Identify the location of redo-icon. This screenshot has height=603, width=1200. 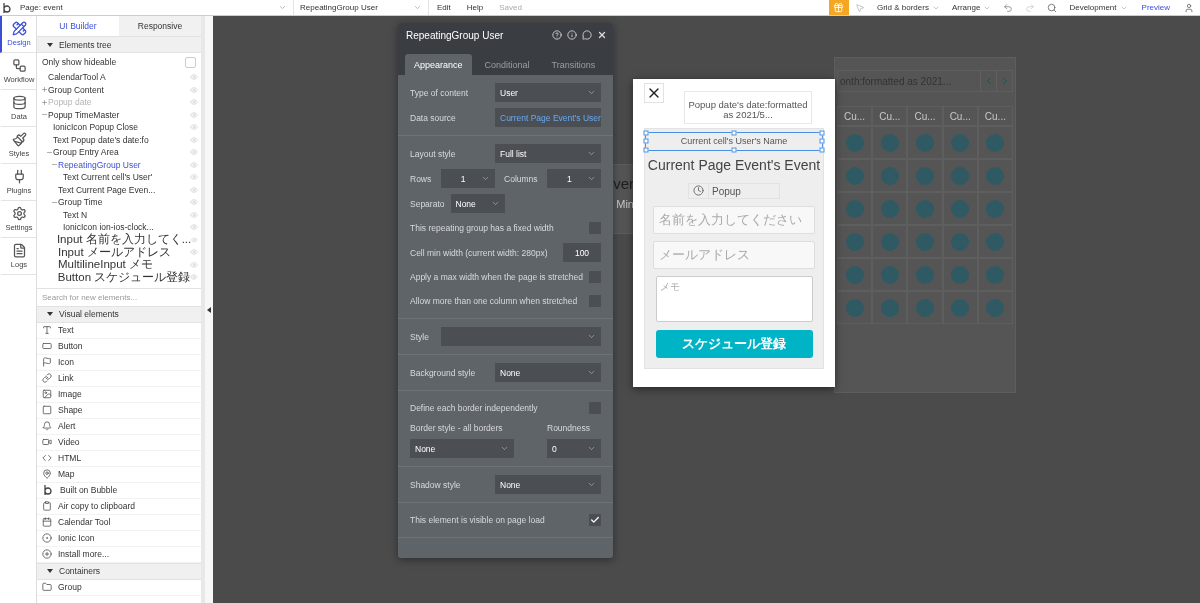
(1030, 7).